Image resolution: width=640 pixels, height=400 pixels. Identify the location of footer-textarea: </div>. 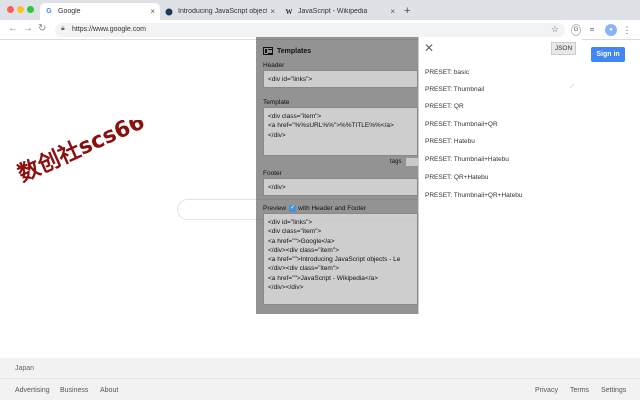
(340, 187).